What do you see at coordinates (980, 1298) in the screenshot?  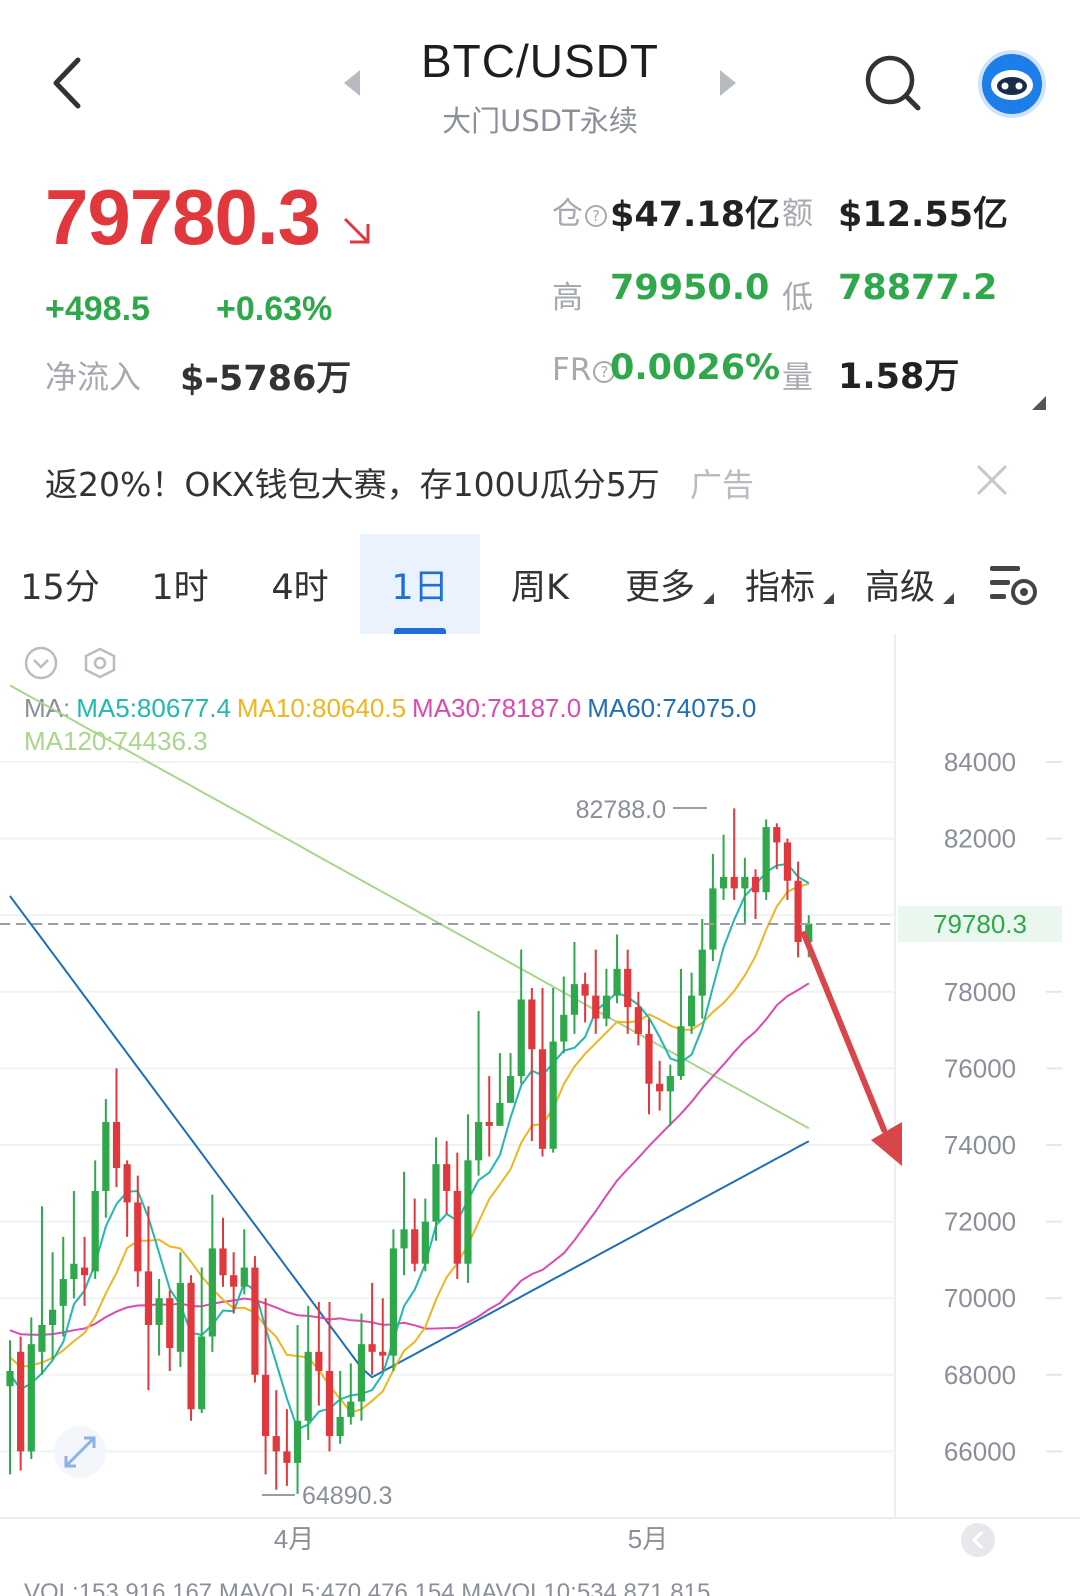 I see `y-axis-tick-label: 70000` at bounding box center [980, 1298].